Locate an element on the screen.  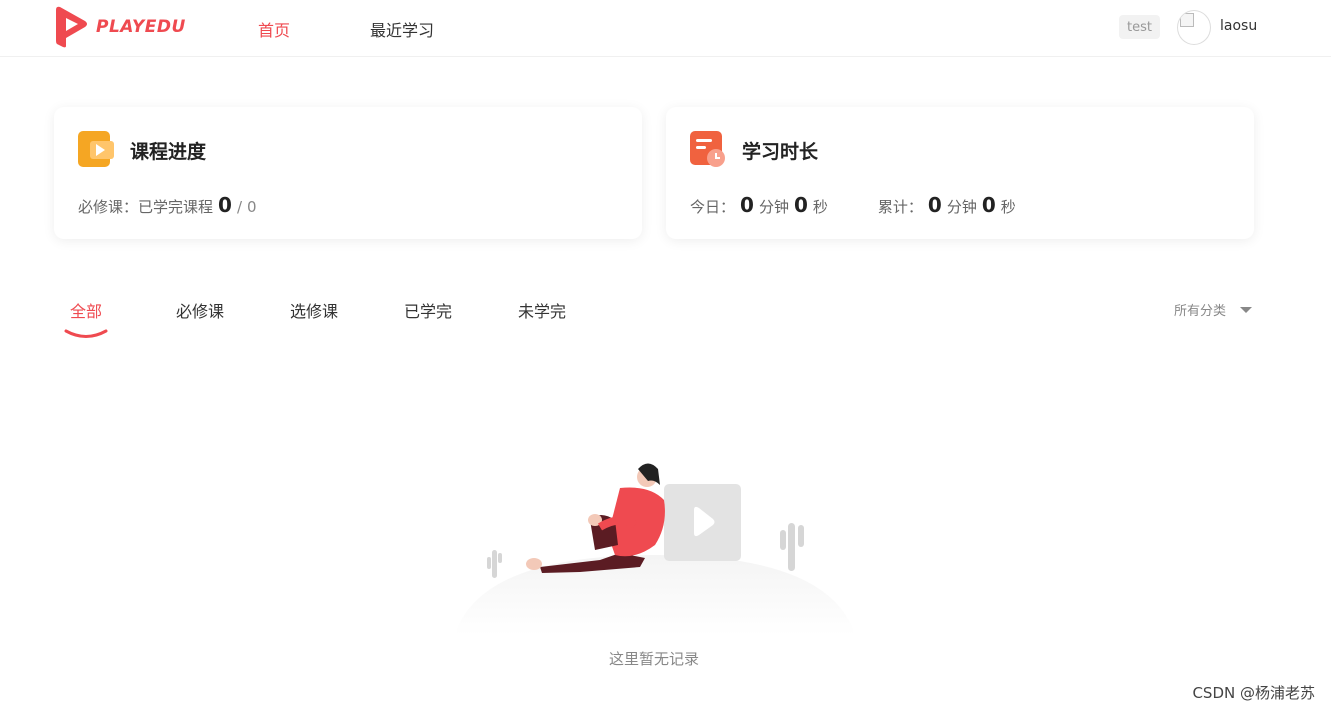
progress-row: 必修课：已学完课程 0 / 0 is located at coordinates (167, 205).